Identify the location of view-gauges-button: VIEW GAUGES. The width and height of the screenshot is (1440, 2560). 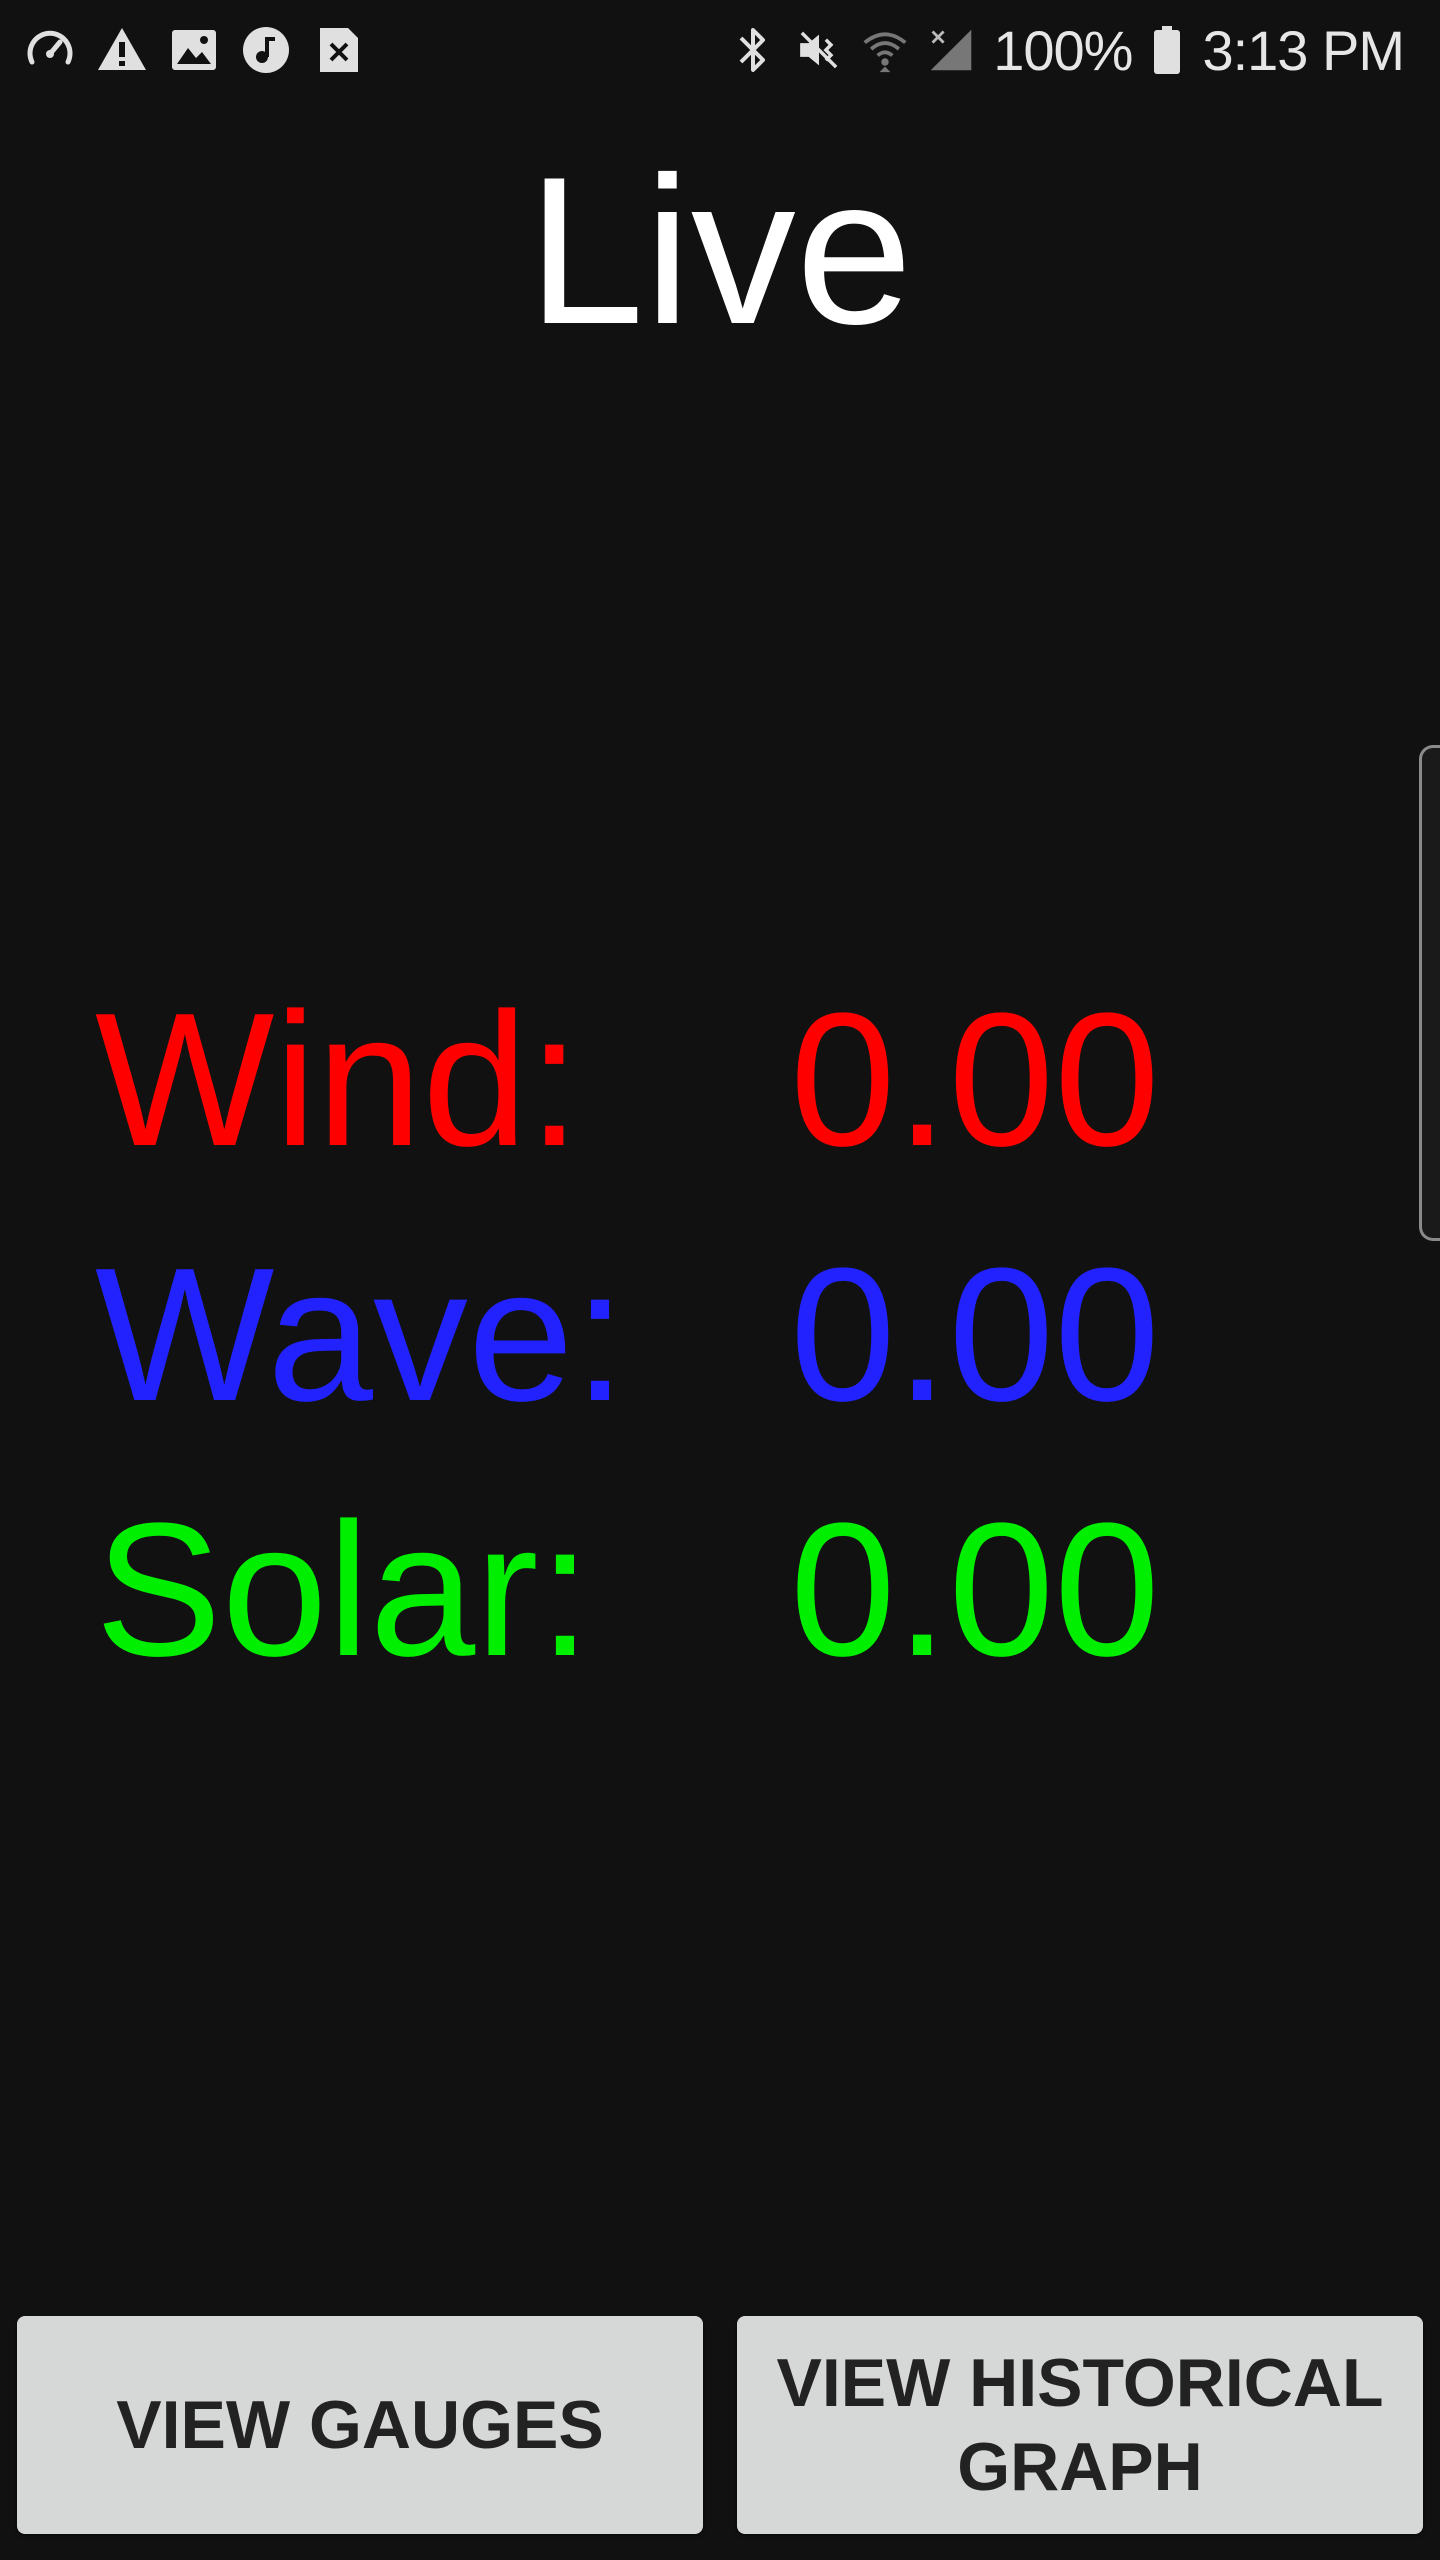
(360, 2425).